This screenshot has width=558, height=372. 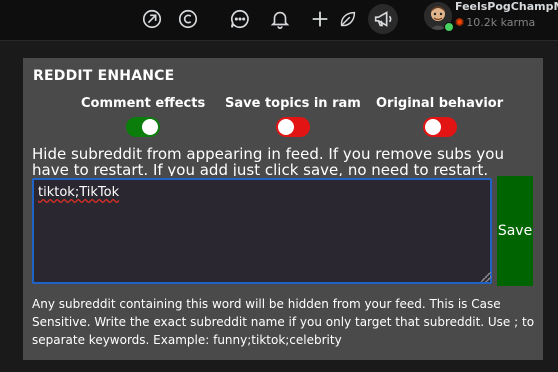 What do you see at coordinates (449, 27) in the screenshot?
I see `online-status-dot` at bounding box center [449, 27].